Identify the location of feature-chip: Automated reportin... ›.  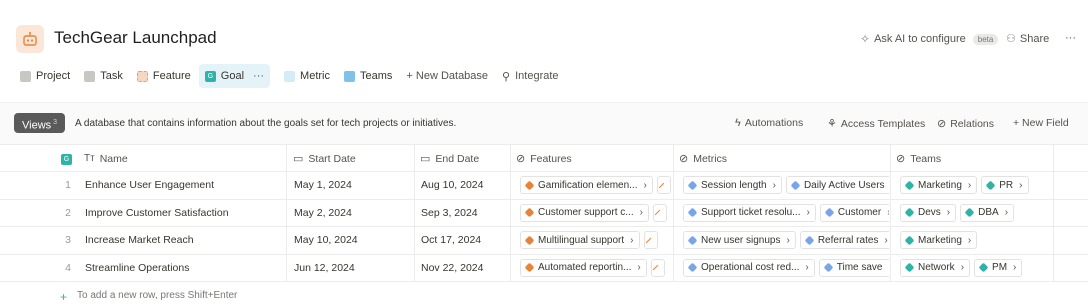
(583, 267).